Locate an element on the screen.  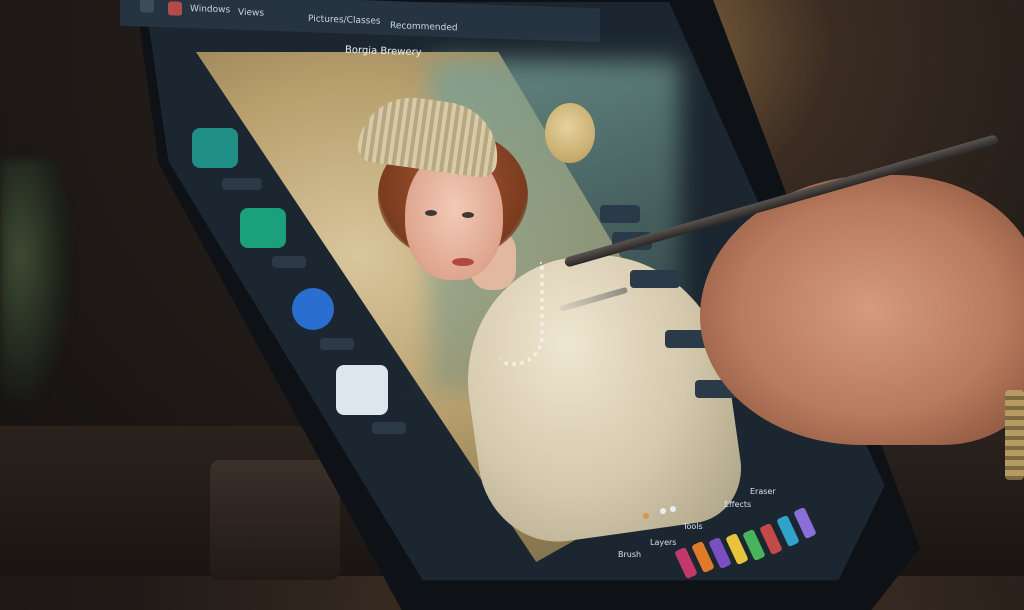
menu-icon is located at coordinates (147, 6).